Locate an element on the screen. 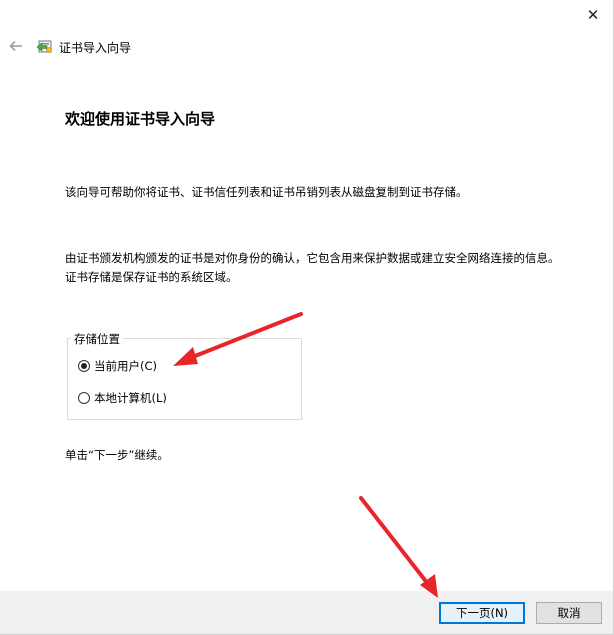 This screenshot has height=635, width=614. continue-hint: 单击“下一步”继续。 is located at coordinates (117, 455).